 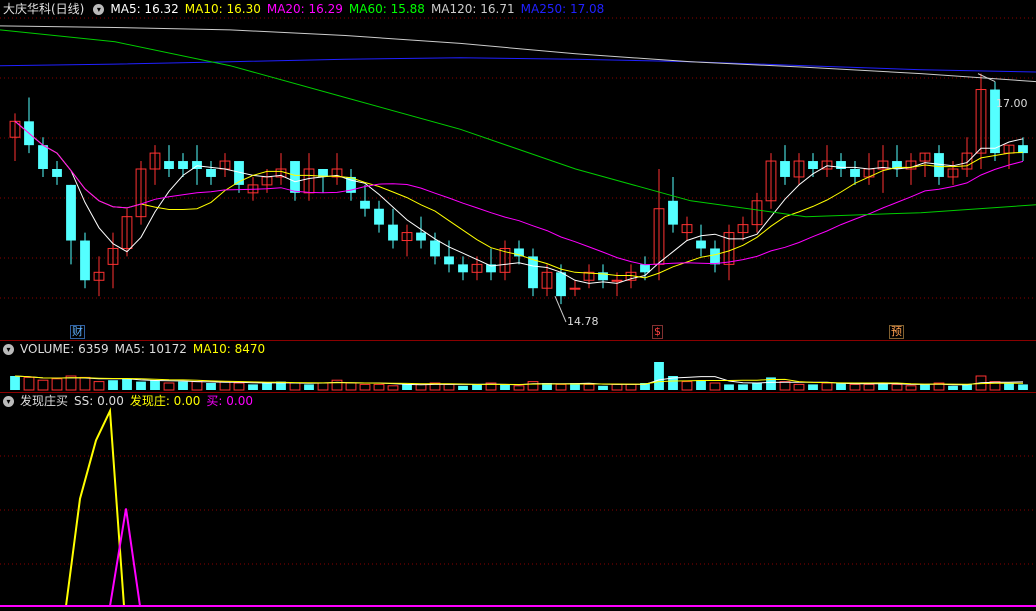 I want to click on volume-panel: ▾ VOLUME: 6359 MA5: 10172 MA10: 8470, so click(x=518, y=366).